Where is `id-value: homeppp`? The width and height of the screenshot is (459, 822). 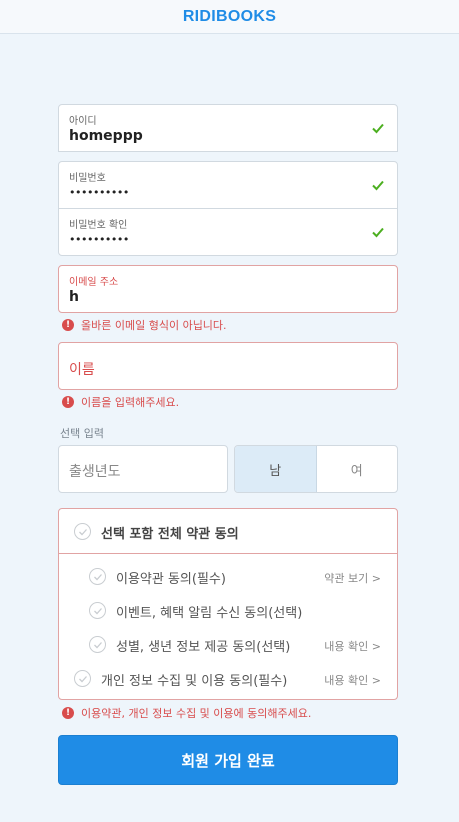
id-value: homeppp is located at coordinates (106, 136).